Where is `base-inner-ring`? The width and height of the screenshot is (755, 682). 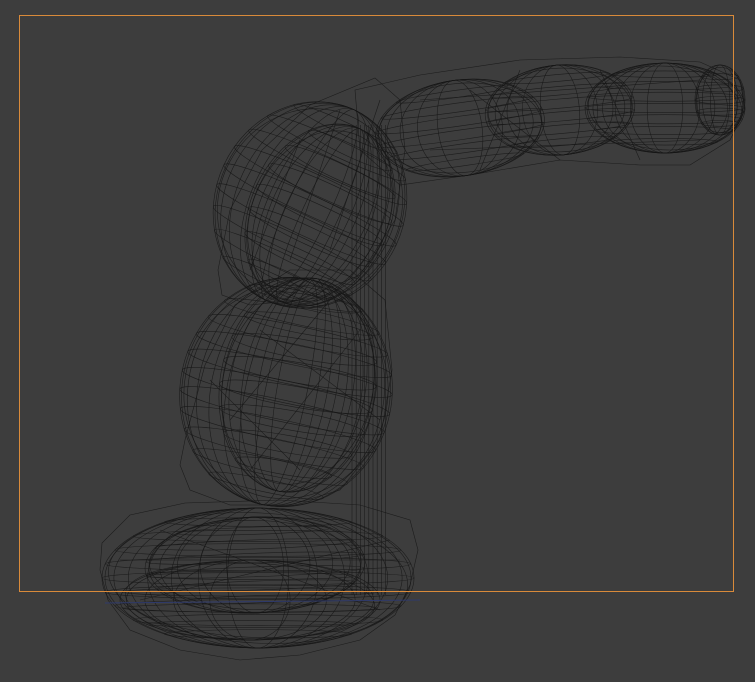 base-inner-ring is located at coordinates (256, 585).